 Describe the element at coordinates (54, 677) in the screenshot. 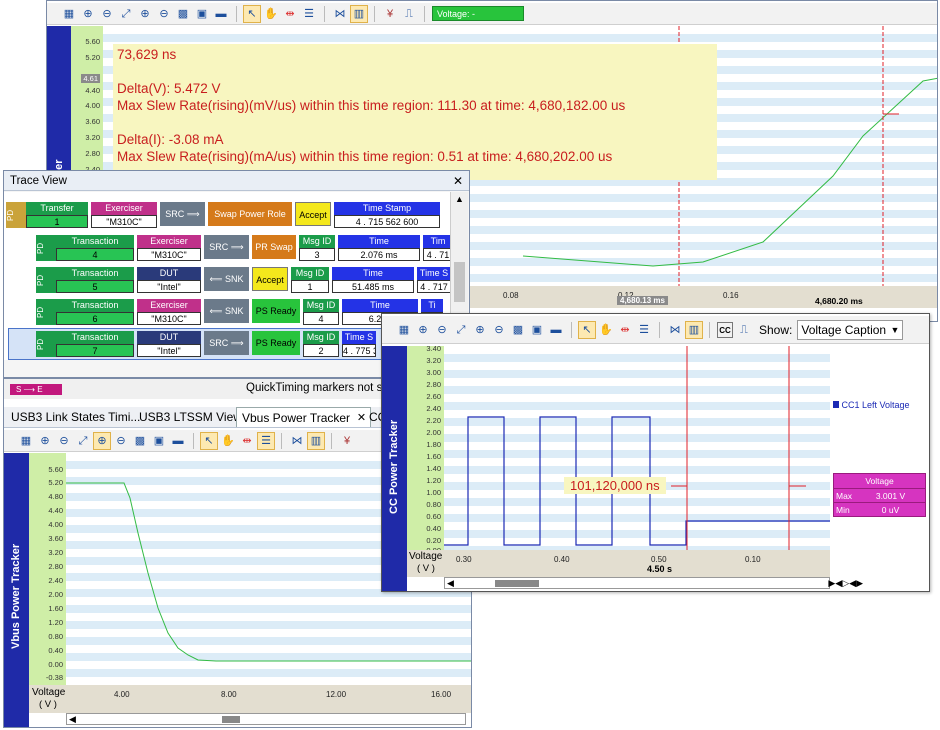

I see `y-tick: -0.38` at that location.